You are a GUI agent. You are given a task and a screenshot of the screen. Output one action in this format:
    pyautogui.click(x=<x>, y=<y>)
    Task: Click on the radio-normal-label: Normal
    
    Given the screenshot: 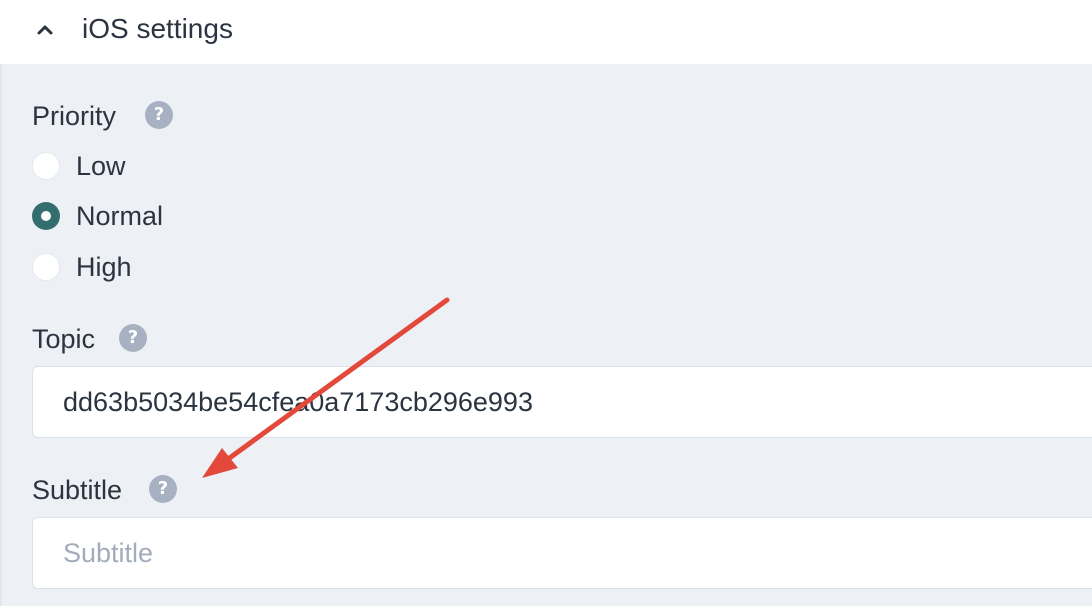 What is the action you would take?
    pyautogui.click(x=120, y=216)
    